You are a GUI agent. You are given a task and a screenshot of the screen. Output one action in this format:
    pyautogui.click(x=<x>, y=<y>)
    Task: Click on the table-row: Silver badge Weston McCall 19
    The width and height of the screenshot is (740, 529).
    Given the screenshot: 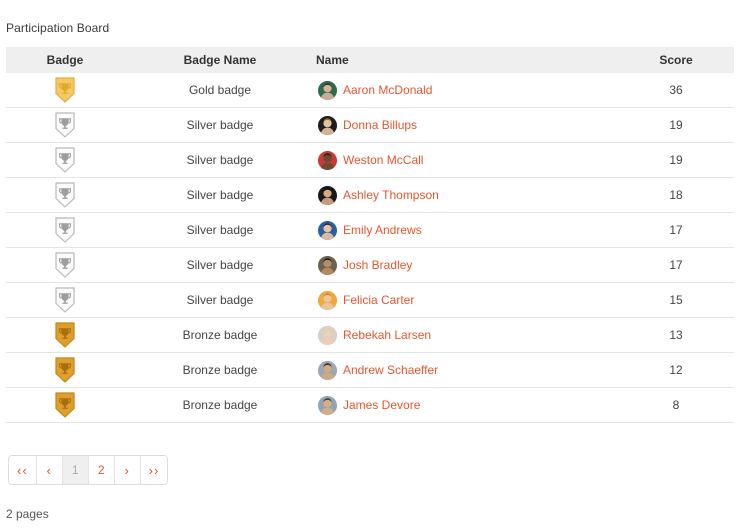 What is the action you would take?
    pyautogui.click(x=370, y=160)
    